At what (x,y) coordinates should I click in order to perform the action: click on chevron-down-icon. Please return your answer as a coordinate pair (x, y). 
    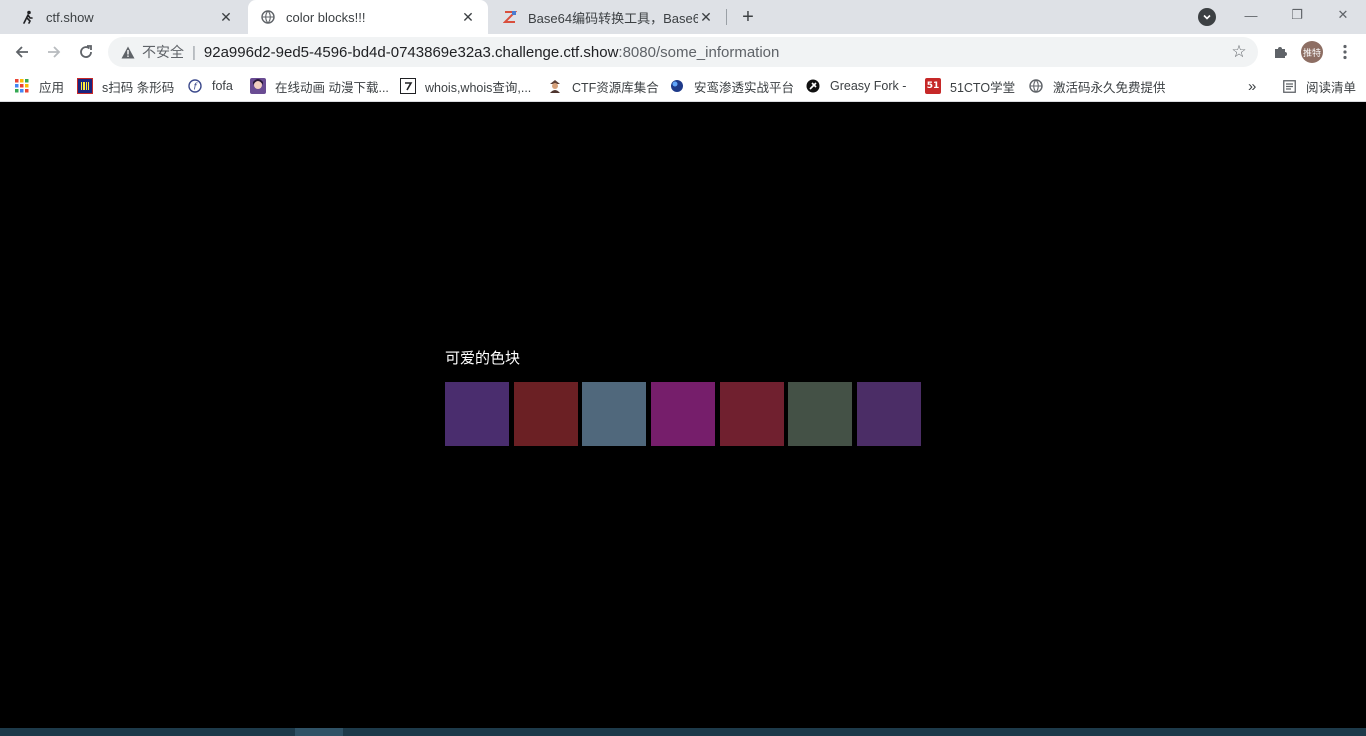
    Looking at the image, I should click on (1207, 17).